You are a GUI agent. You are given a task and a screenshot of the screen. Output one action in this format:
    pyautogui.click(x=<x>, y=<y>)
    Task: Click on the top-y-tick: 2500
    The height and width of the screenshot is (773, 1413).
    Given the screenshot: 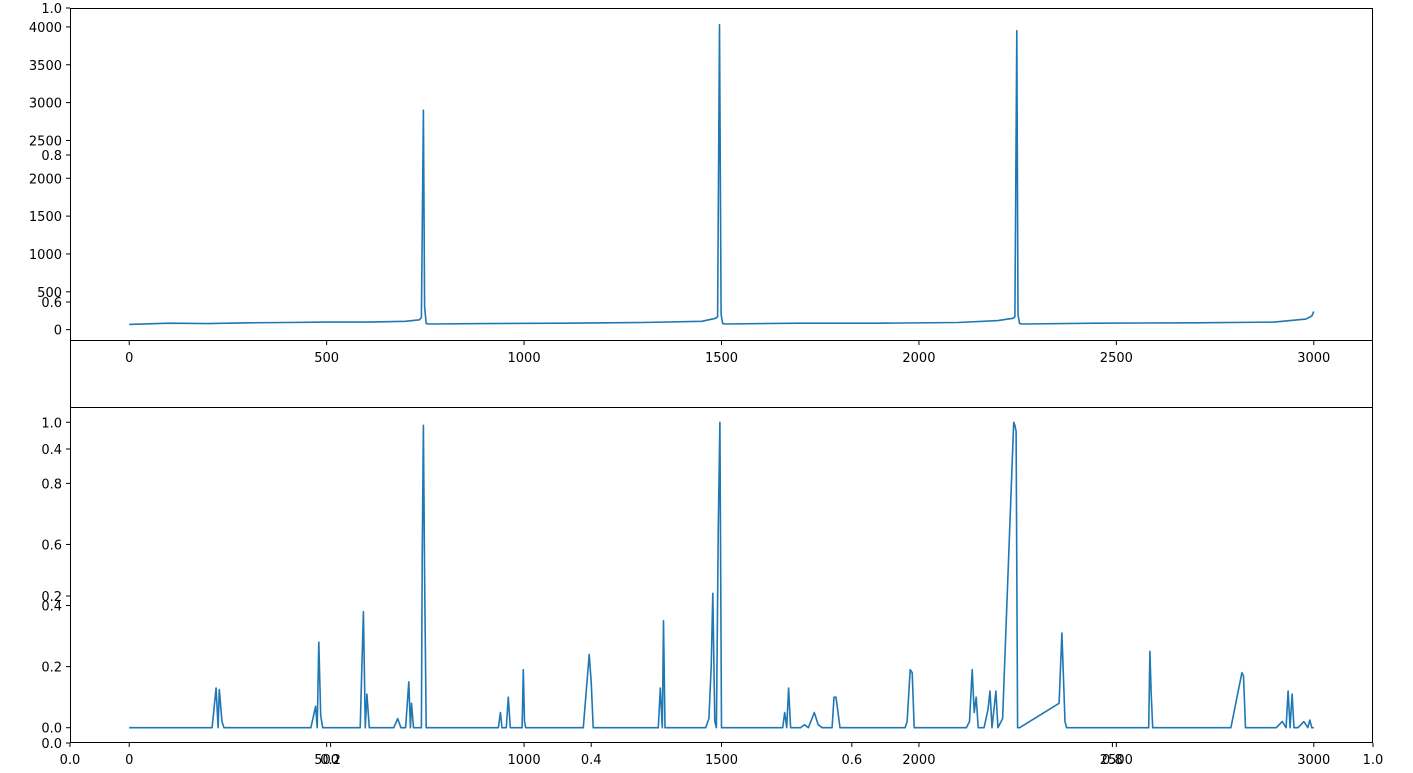 What is the action you would take?
    pyautogui.click(x=49, y=141)
    